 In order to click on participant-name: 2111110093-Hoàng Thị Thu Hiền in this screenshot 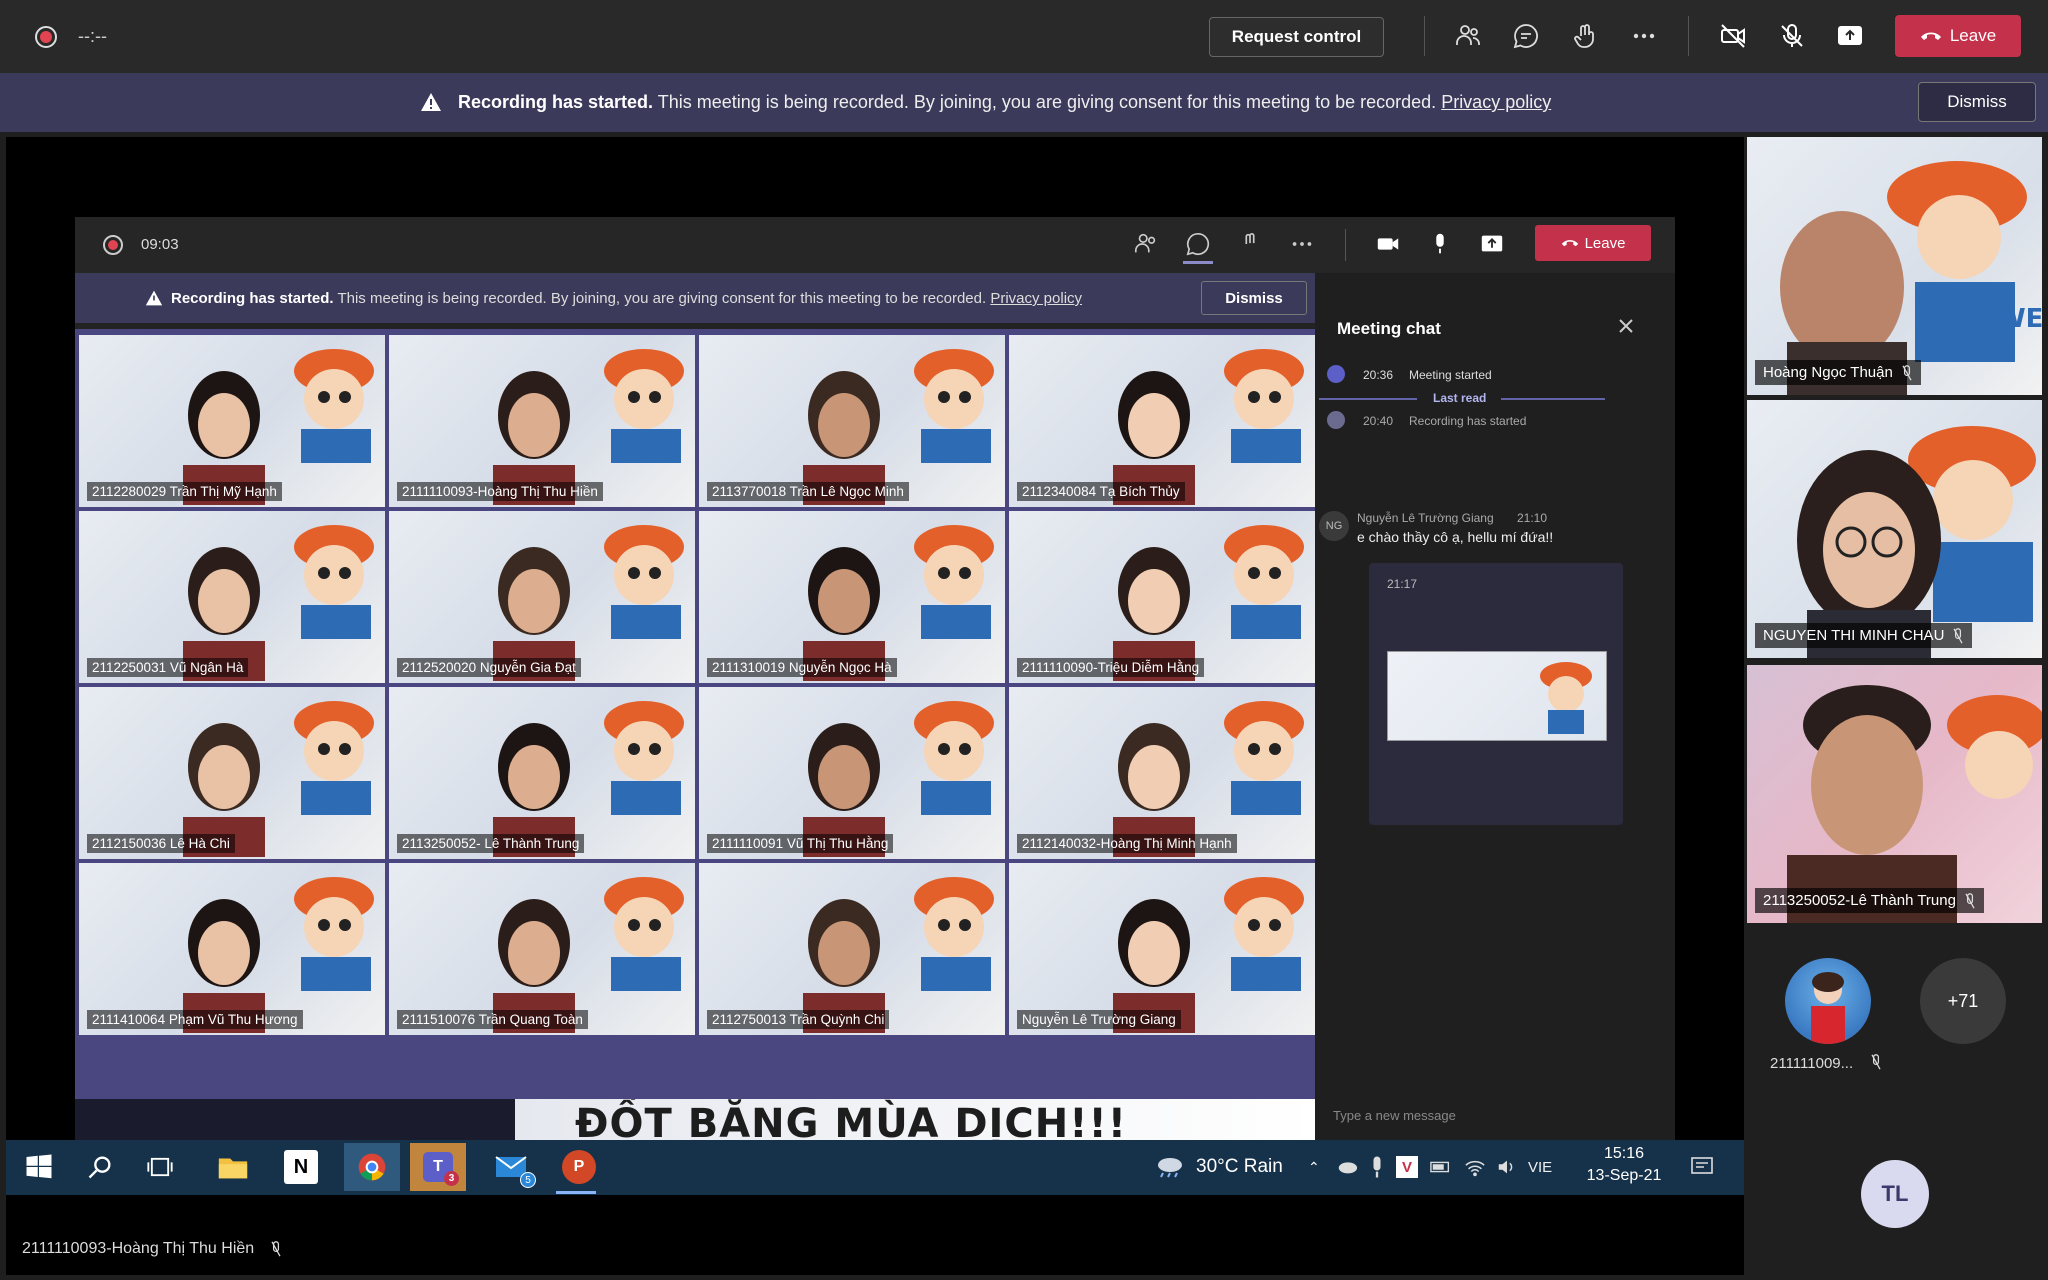, I will do `click(500, 491)`.